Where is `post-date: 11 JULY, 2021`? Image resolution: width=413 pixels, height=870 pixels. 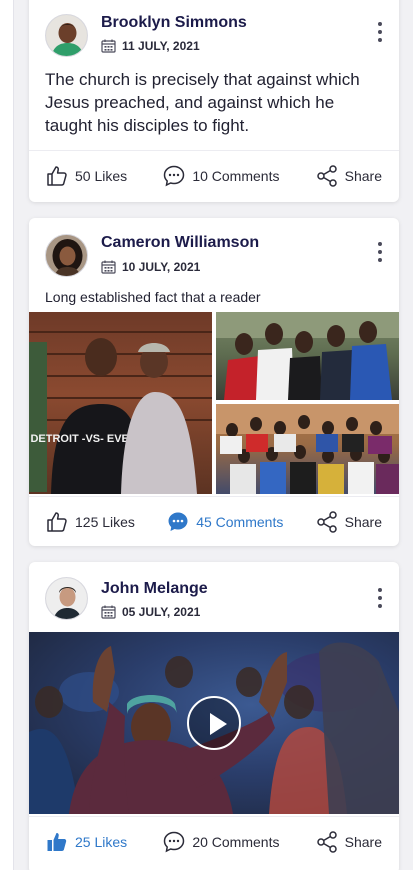 post-date: 11 JULY, 2021 is located at coordinates (150, 46).